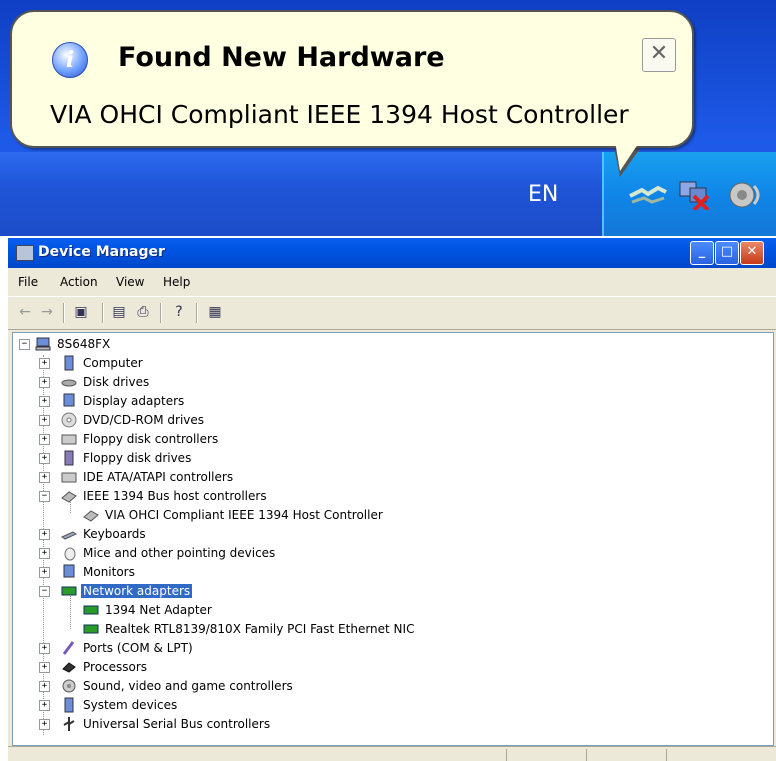  Describe the element at coordinates (43, 545) in the screenshot. I see `tree-connector` at that location.